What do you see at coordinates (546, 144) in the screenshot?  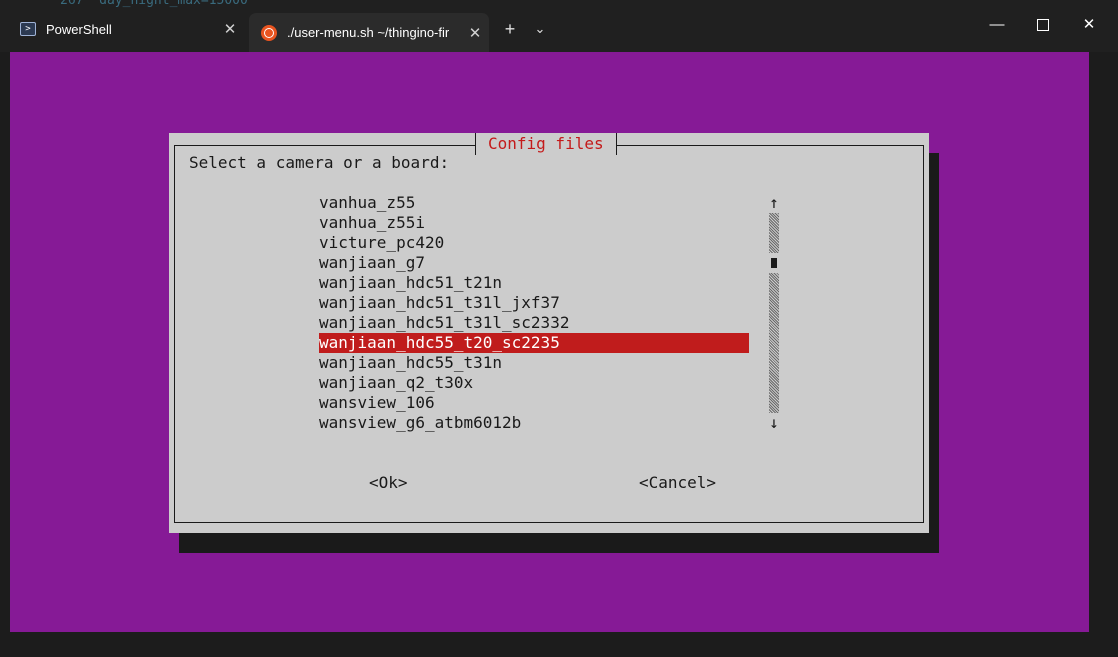 I see `dialog-title: Config files` at bounding box center [546, 144].